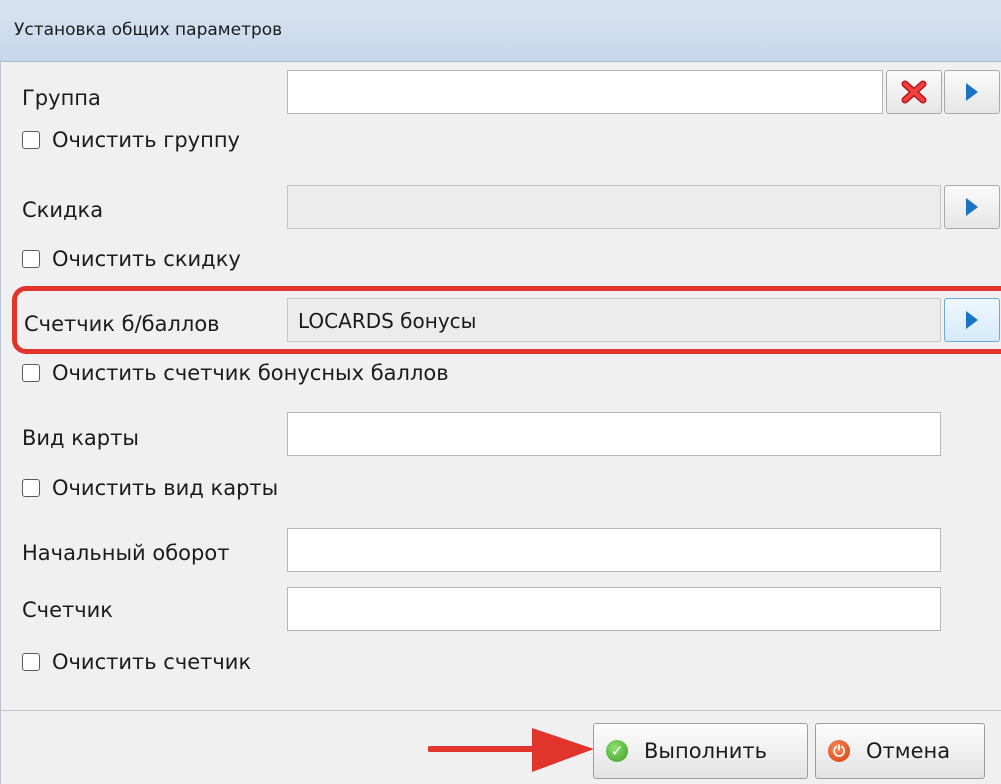 The image size is (1001, 784). I want to click on group-field, so click(585, 92).